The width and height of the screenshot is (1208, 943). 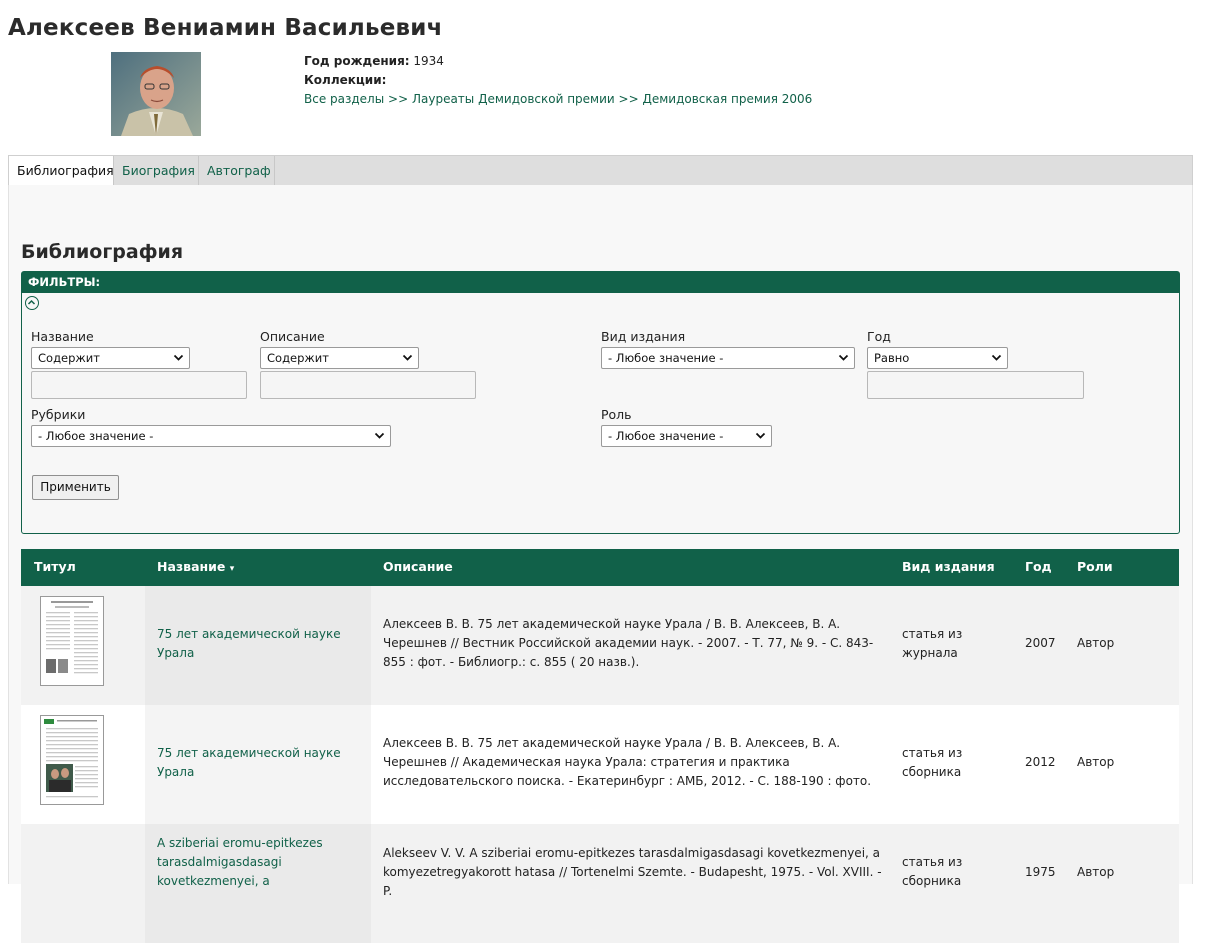 I want to click on sort-desc-icon: ▾, so click(x=232, y=569).